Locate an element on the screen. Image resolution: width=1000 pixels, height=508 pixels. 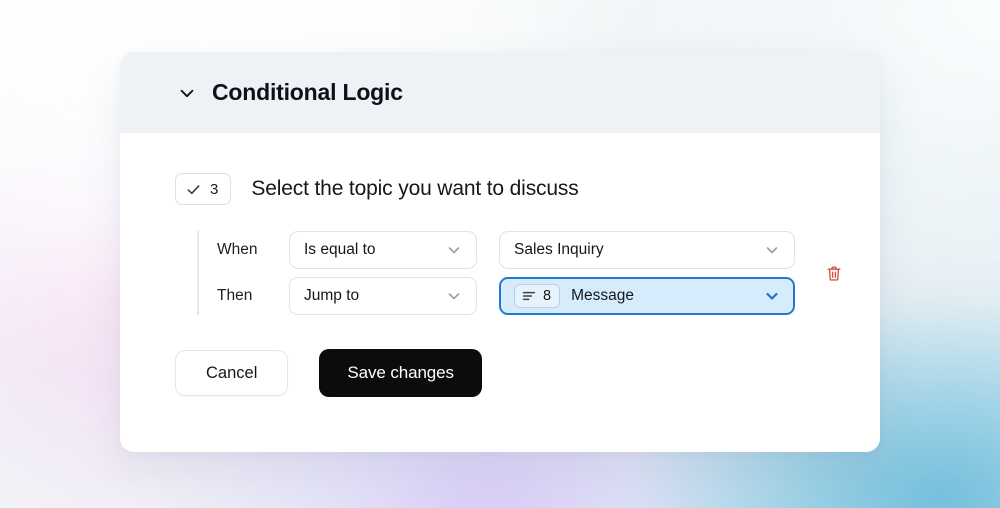
cancel-button: Cancel is located at coordinates (232, 373).